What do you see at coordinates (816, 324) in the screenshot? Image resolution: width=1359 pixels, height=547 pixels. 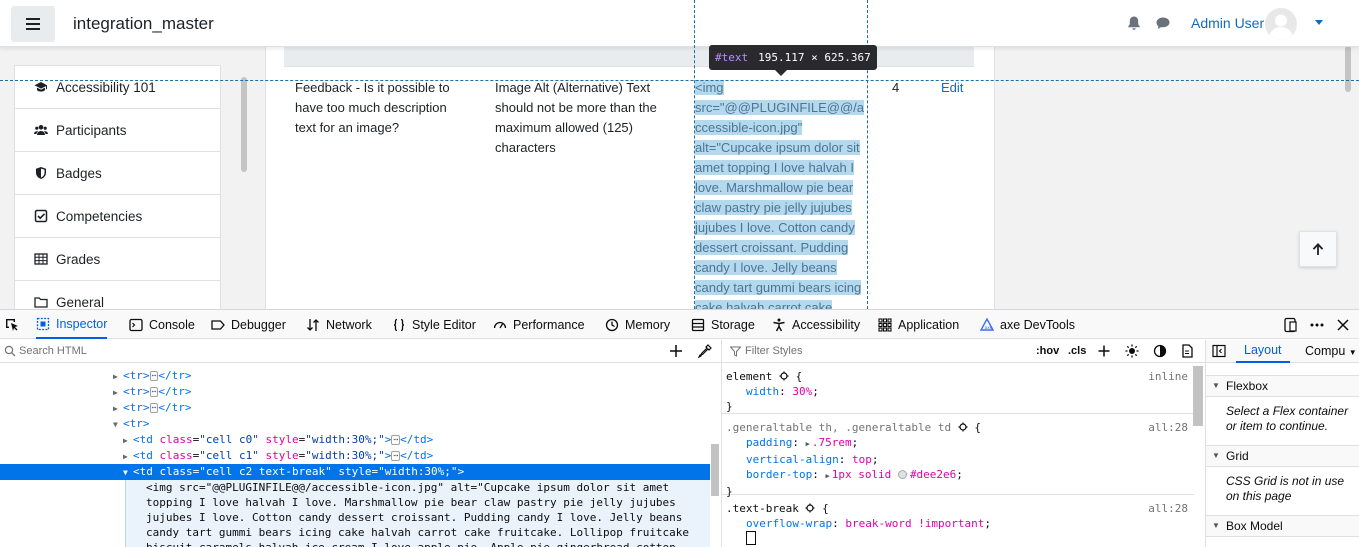 I see `tab-accessibility: Accessibility` at bounding box center [816, 324].